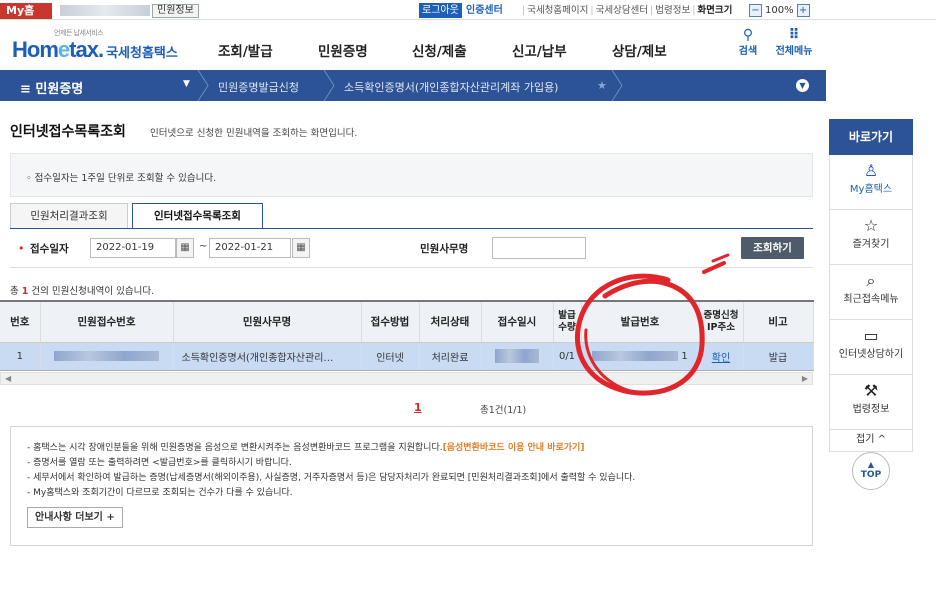 The image size is (936, 603). What do you see at coordinates (871, 441) in the screenshot?
I see `quick-menu-fold: 접기 ^` at bounding box center [871, 441].